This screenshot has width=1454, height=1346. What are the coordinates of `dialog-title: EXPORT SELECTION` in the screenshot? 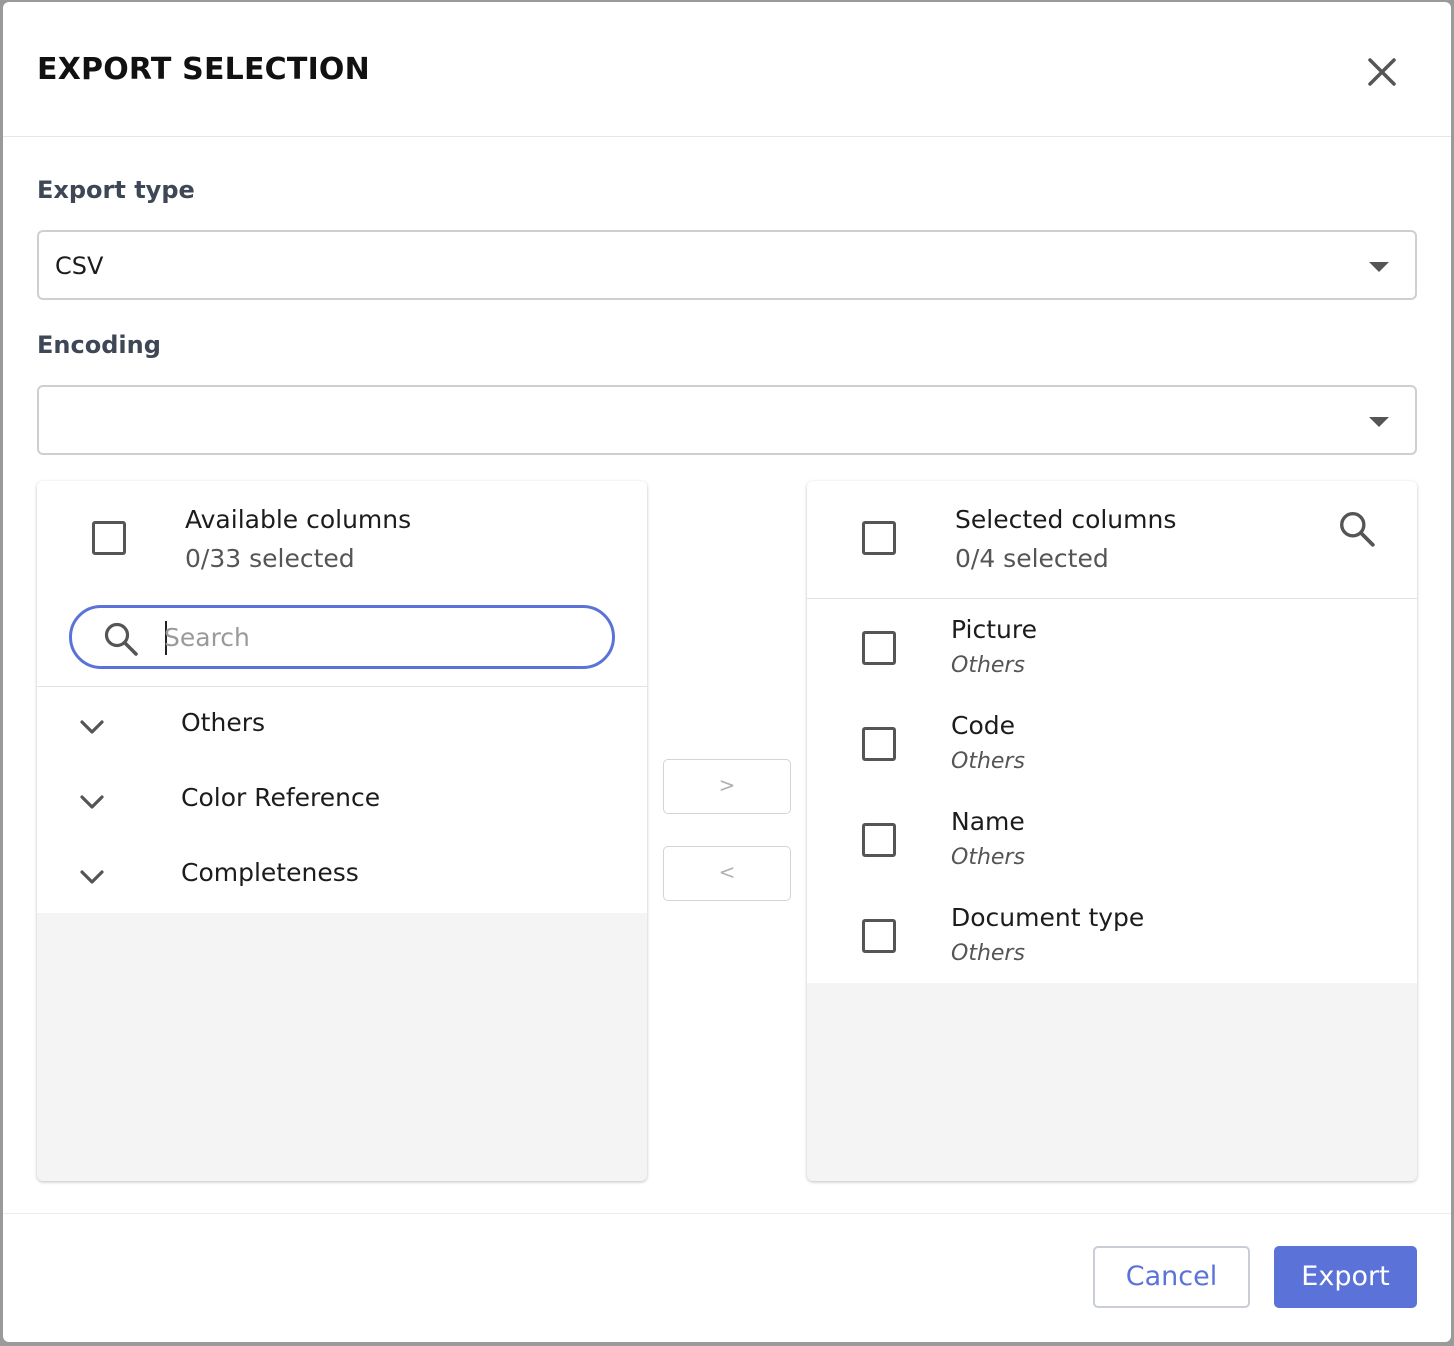 It's located at (203, 69).